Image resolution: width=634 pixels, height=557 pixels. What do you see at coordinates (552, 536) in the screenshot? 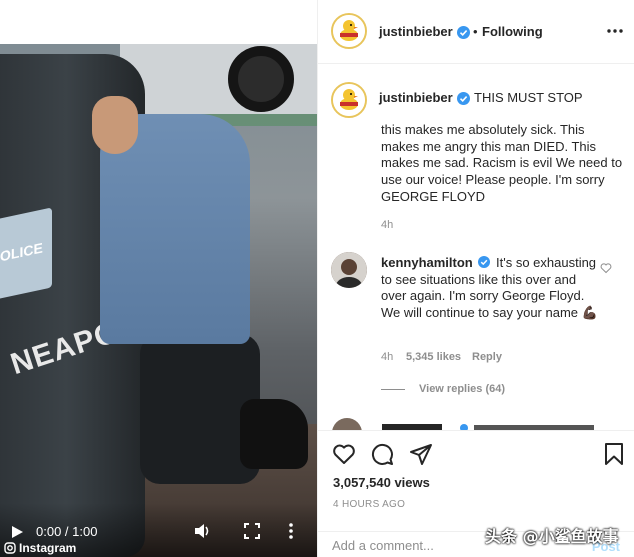
I see `source-watermark: 头条 @小鲨鱼故事` at bounding box center [552, 536].